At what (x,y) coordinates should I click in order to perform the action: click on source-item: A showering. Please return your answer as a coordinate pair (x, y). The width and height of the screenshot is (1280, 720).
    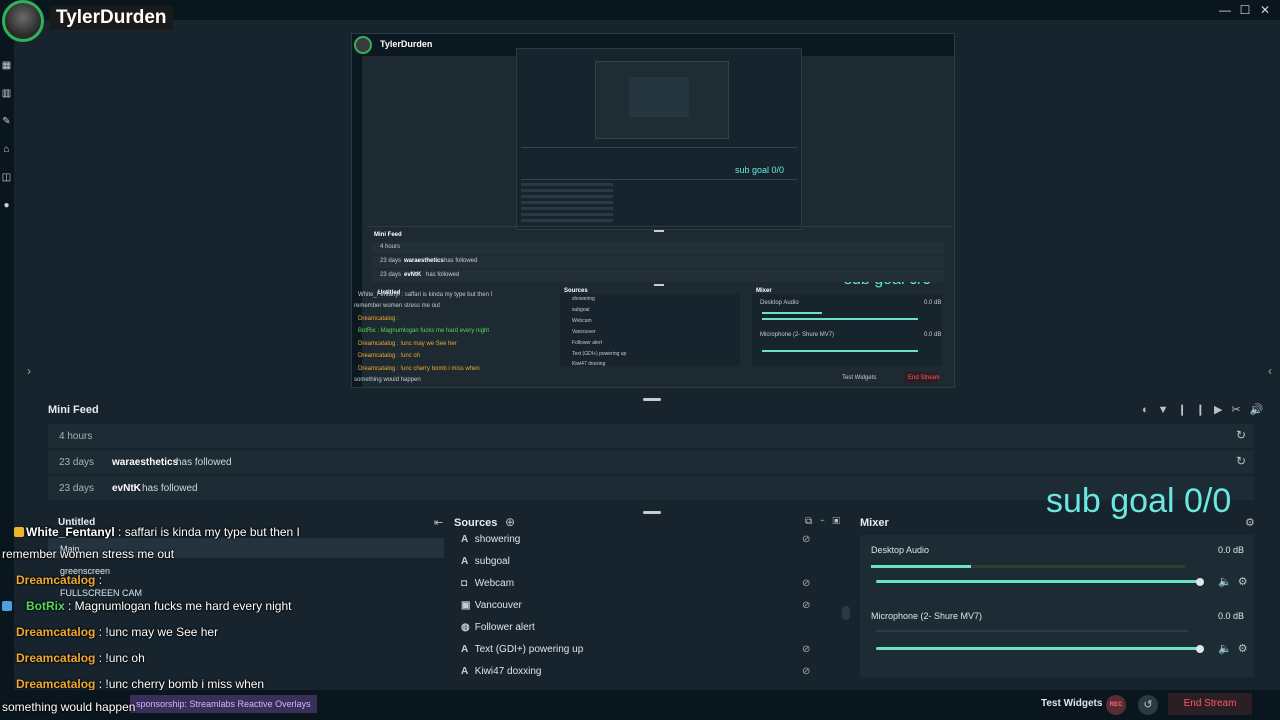
    Looking at the image, I should click on (490, 539).